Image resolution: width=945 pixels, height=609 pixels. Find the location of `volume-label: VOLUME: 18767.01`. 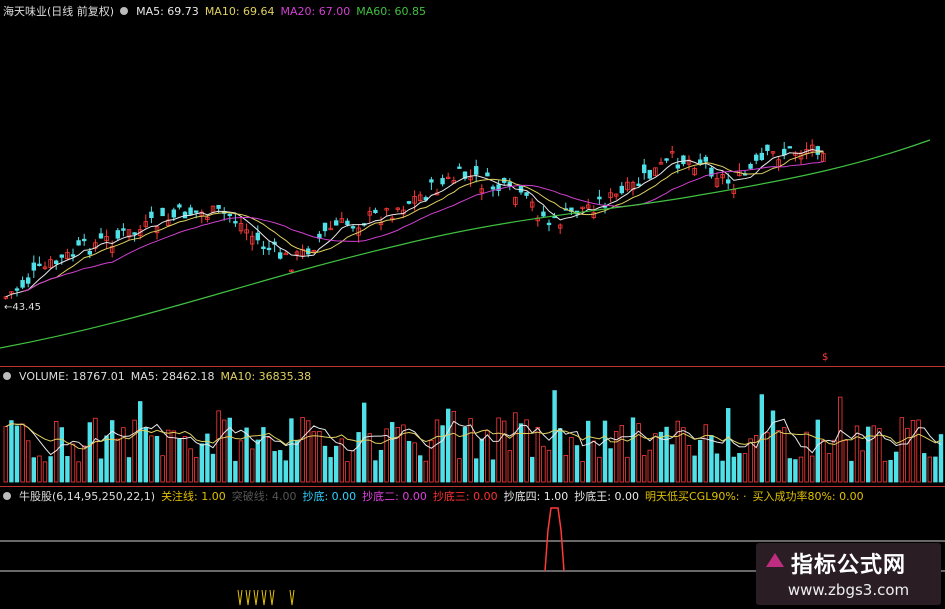

volume-label: VOLUME: 18767.01 is located at coordinates (72, 376).